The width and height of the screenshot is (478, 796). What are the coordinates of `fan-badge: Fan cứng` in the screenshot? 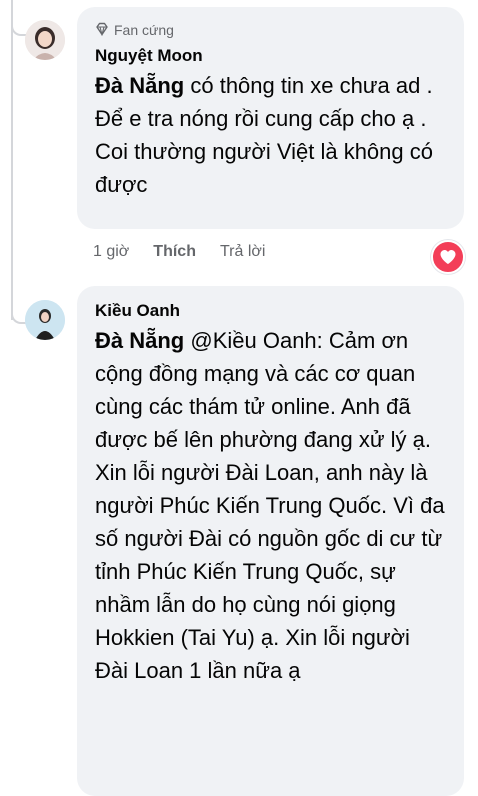 It's located at (270, 30).